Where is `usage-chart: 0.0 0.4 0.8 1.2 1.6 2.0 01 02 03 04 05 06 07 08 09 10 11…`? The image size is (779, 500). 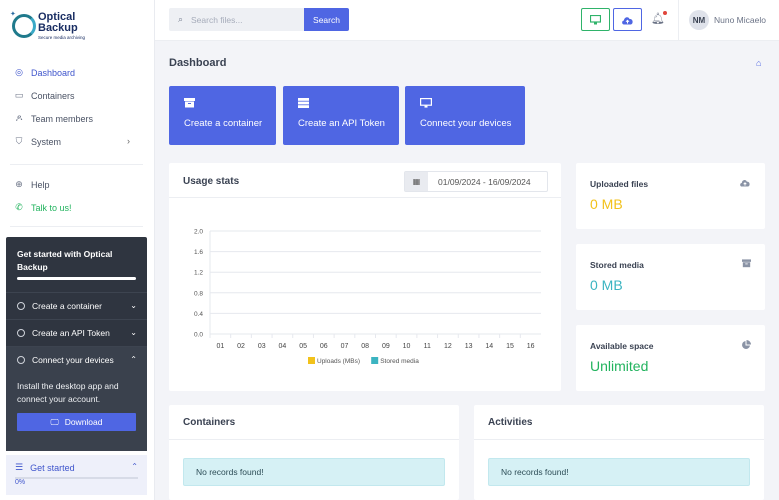
usage-chart: 0.0 0.4 0.8 1.2 1.6 2.0 01 02 03 04 05 06 07 08 09 10 11… is located at coordinates (367, 297).